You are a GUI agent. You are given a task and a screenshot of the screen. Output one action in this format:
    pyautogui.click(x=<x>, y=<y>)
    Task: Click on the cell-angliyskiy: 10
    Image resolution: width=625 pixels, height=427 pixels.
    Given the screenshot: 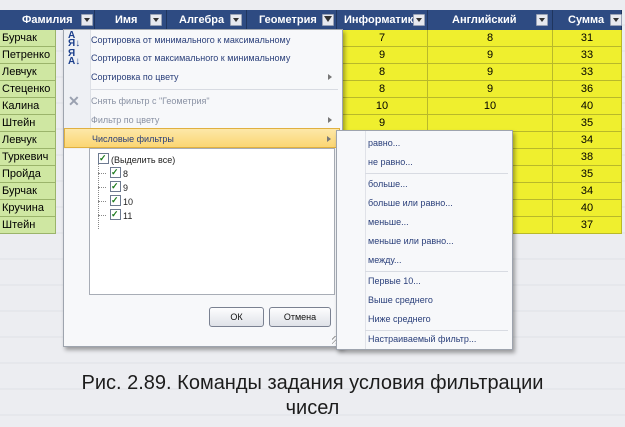 What is the action you would take?
    pyautogui.click(x=490, y=106)
    